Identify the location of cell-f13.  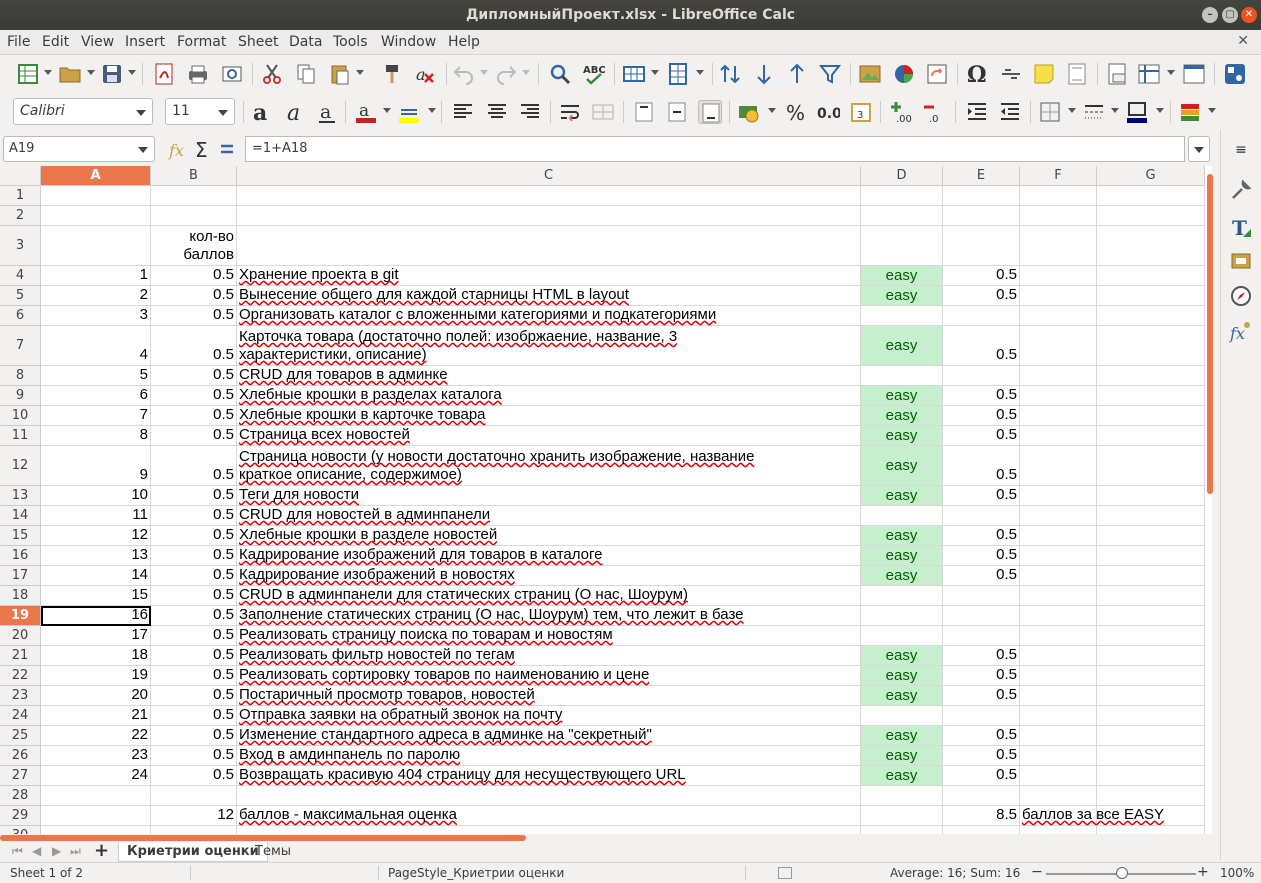
(1058, 496).